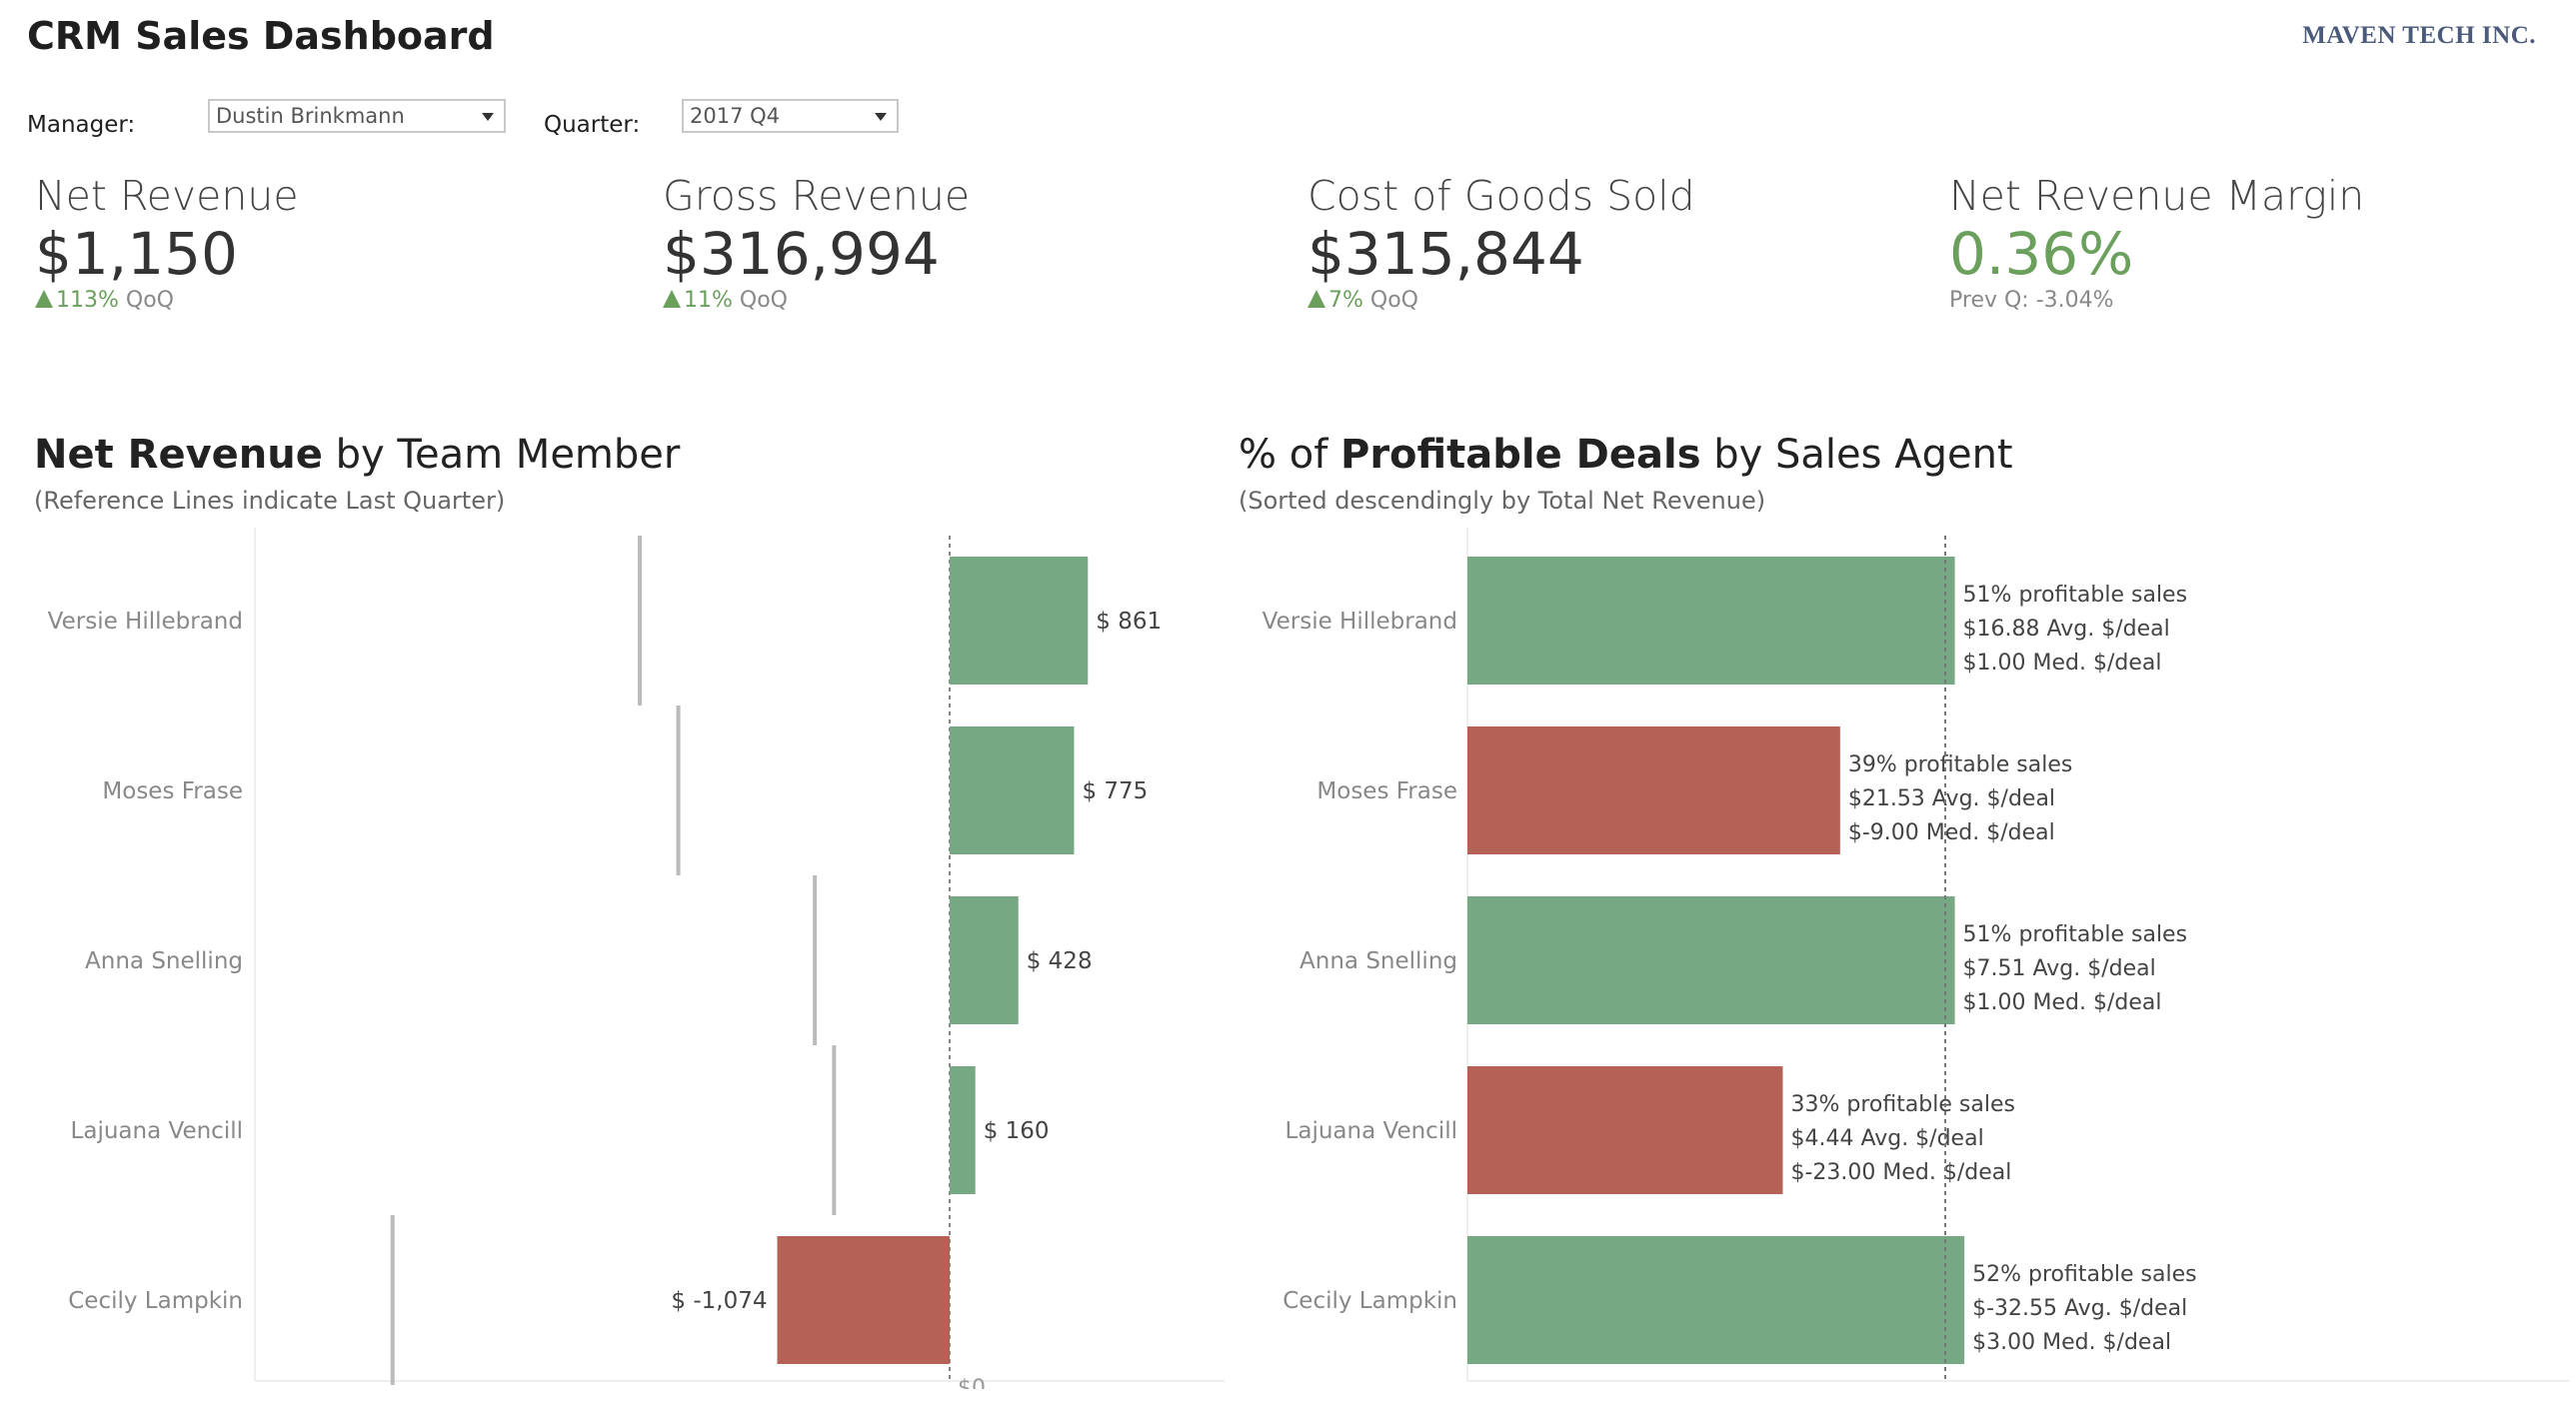 Image resolution: width=2576 pixels, height=1401 pixels. What do you see at coordinates (790, 116) in the screenshot?
I see `quarter-dropdown: 2017 Q4` at bounding box center [790, 116].